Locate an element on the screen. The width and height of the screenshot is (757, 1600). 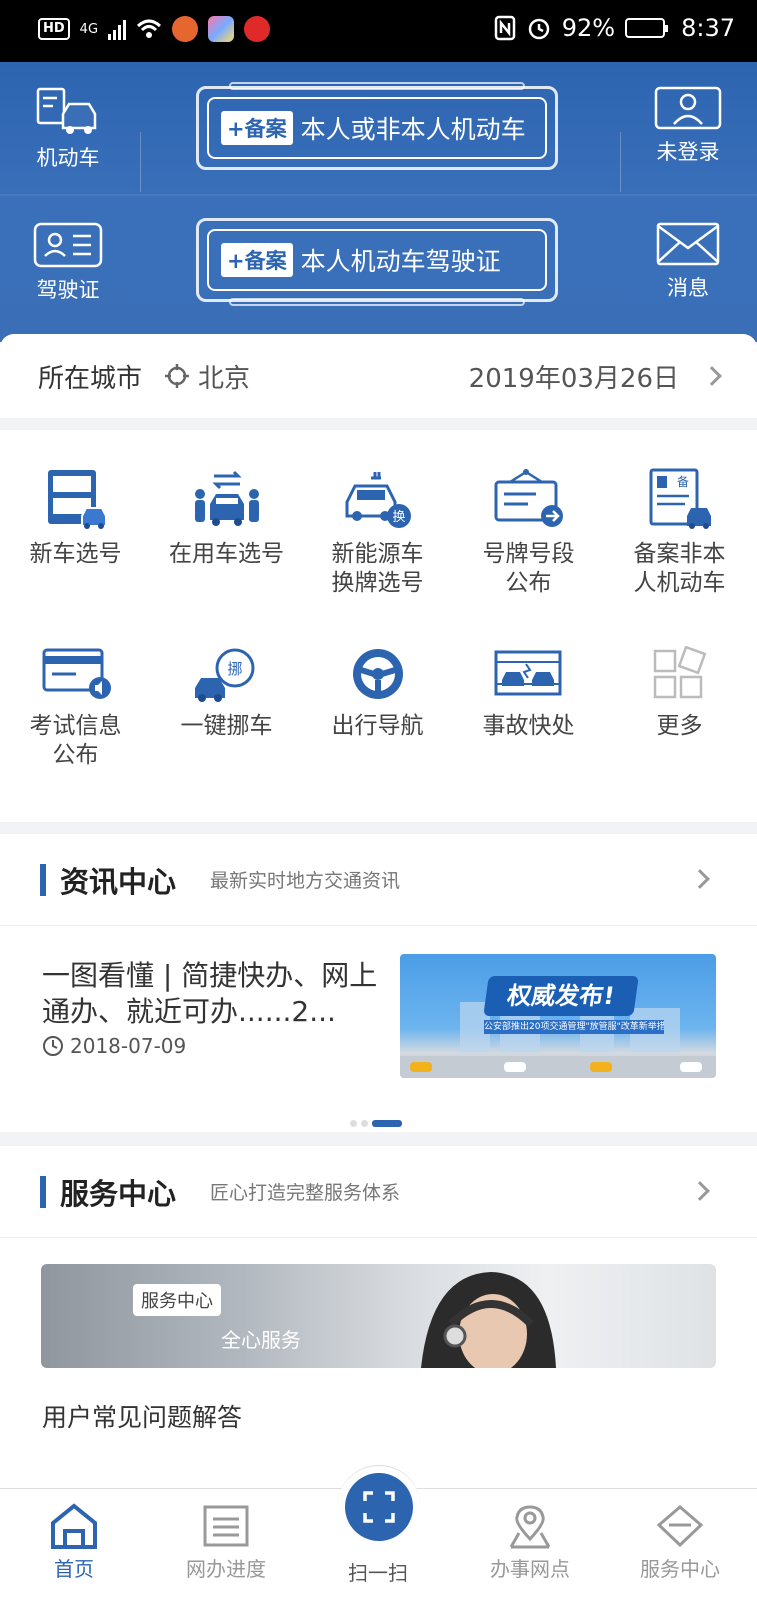
license-label: 驾驶证 is located at coordinates (68, 290).